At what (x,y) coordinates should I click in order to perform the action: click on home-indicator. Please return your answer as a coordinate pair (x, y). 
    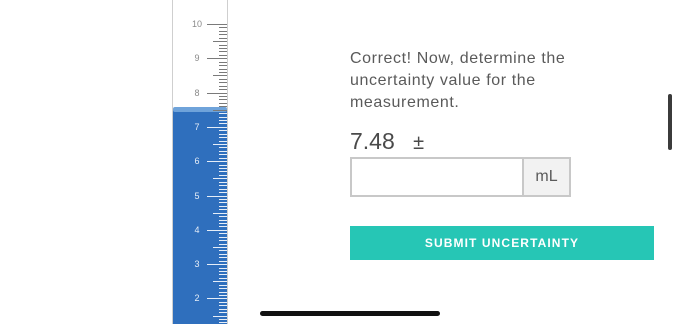
    Looking at the image, I should click on (350, 313).